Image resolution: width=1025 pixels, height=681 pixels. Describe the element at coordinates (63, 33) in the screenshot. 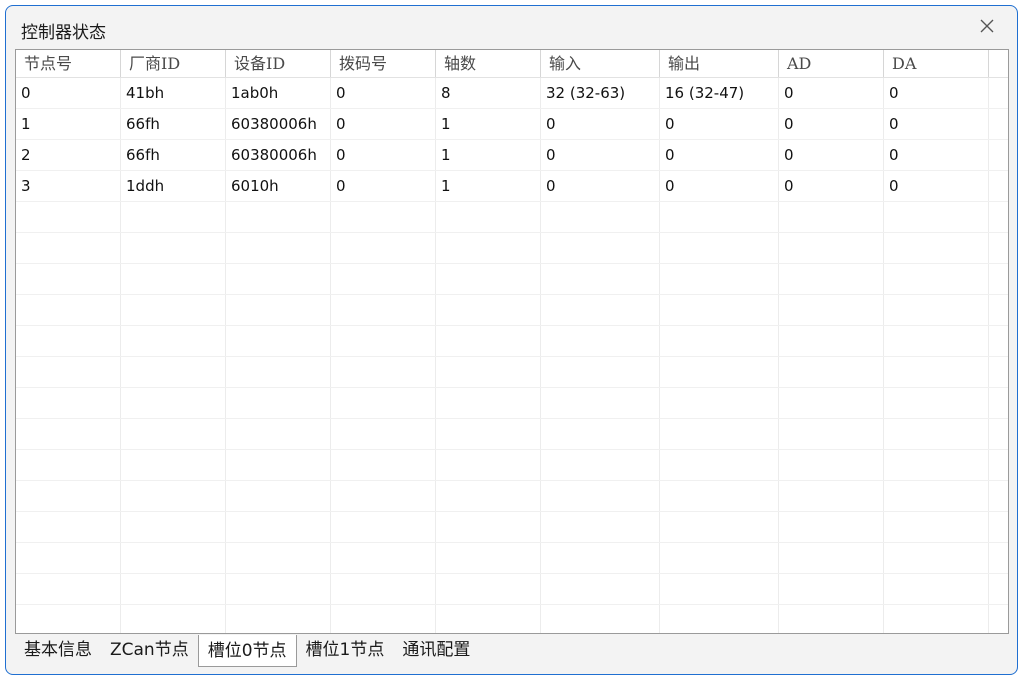

I see `window-title: 控制器状态` at that location.